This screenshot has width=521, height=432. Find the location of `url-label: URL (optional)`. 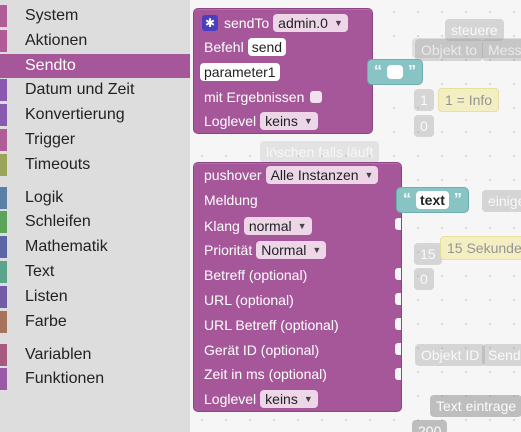

url-label: URL (optional) is located at coordinates (249, 300).